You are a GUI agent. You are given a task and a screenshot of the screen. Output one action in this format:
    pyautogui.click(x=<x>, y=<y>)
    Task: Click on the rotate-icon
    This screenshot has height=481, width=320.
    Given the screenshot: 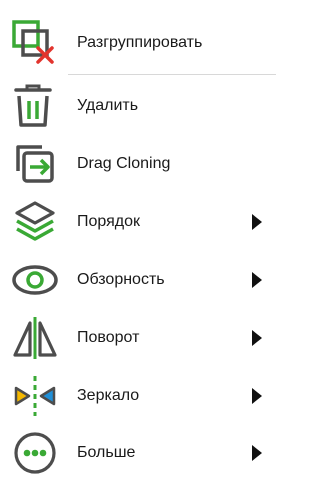 What is the action you would take?
    pyautogui.click(x=35, y=338)
    